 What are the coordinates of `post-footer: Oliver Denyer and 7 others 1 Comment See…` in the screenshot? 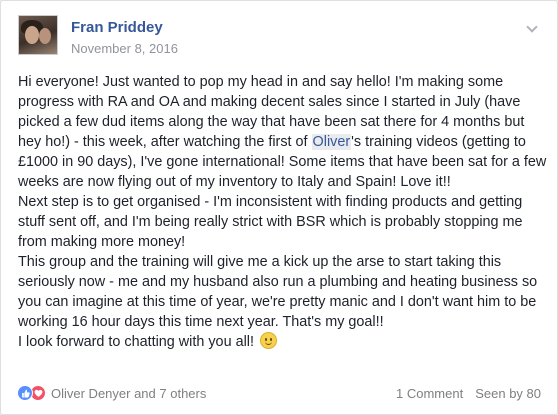 It's located at (279, 393).